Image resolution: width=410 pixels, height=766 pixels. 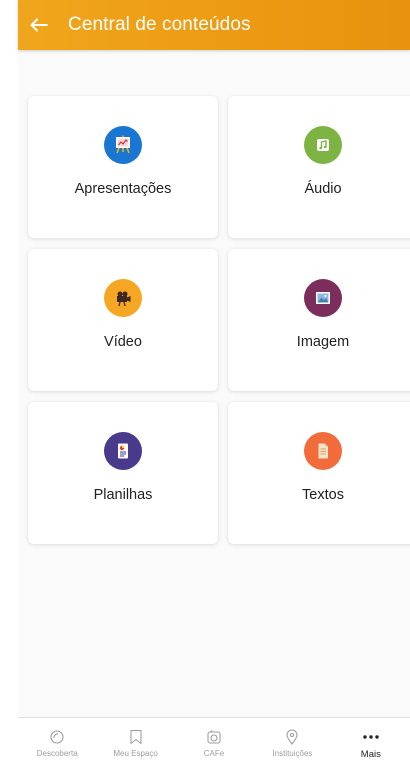 I want to click on content-card-label: Áudio, so click(x=323, y=189).